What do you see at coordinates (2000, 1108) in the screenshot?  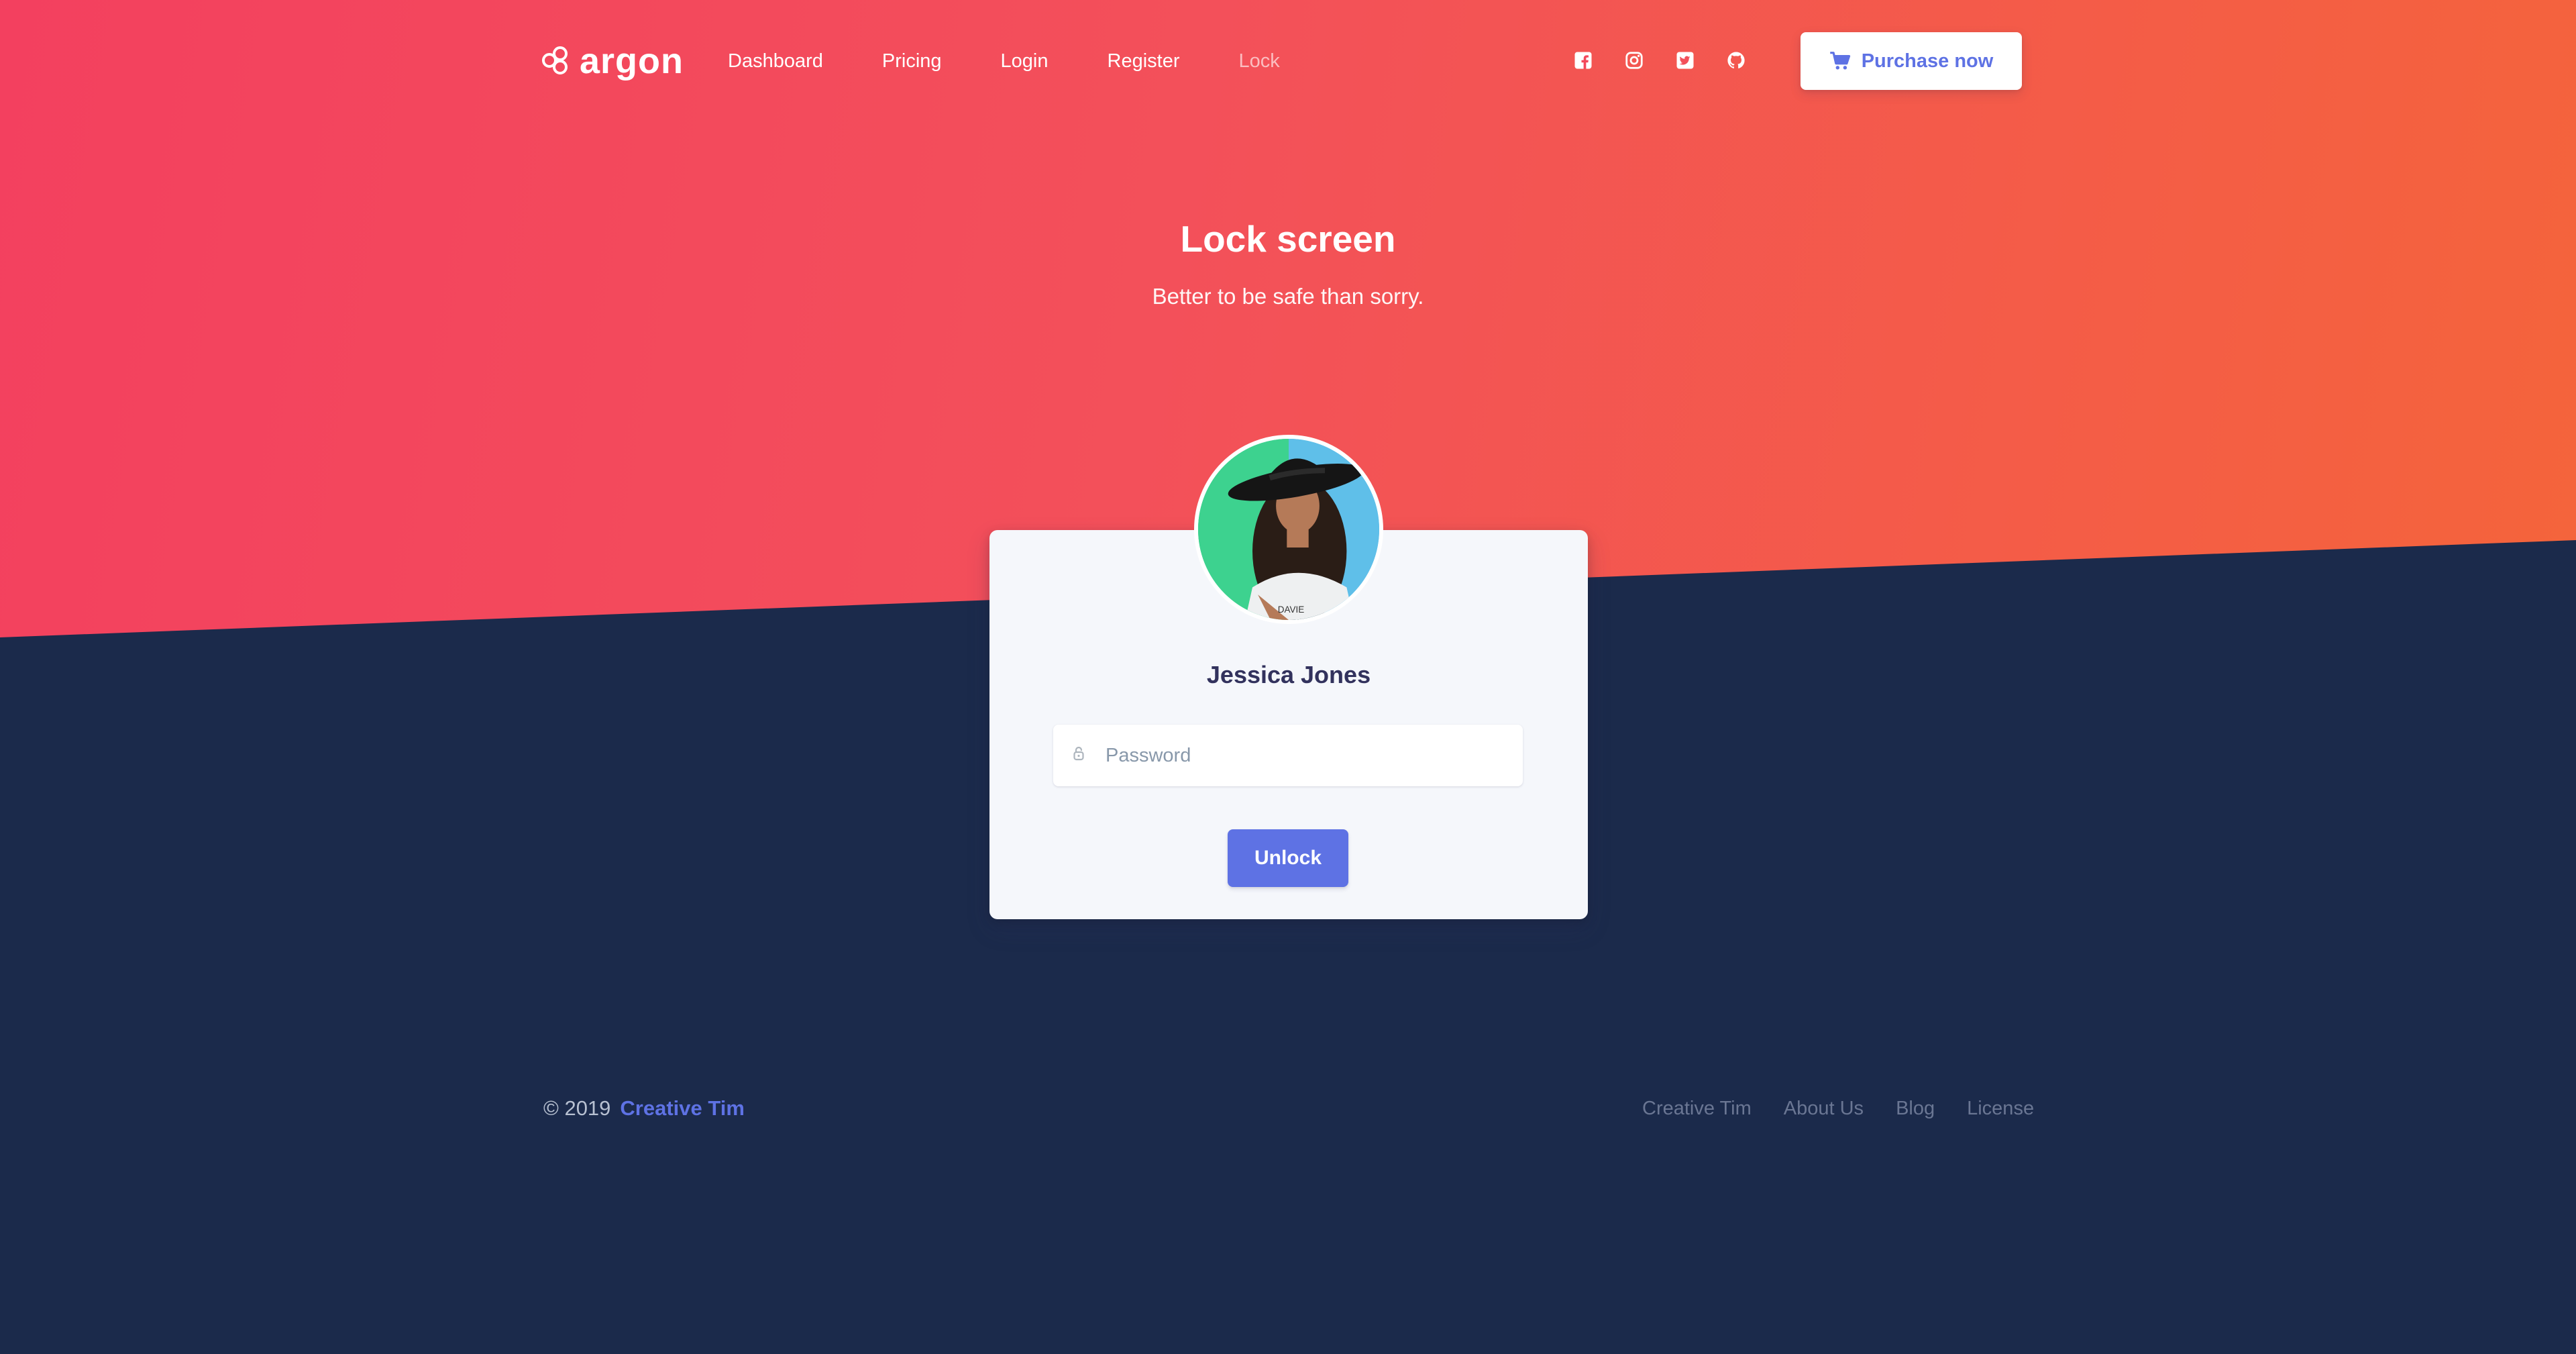 I see `footer-link-license: License` at bounding box center [2000, 1108].